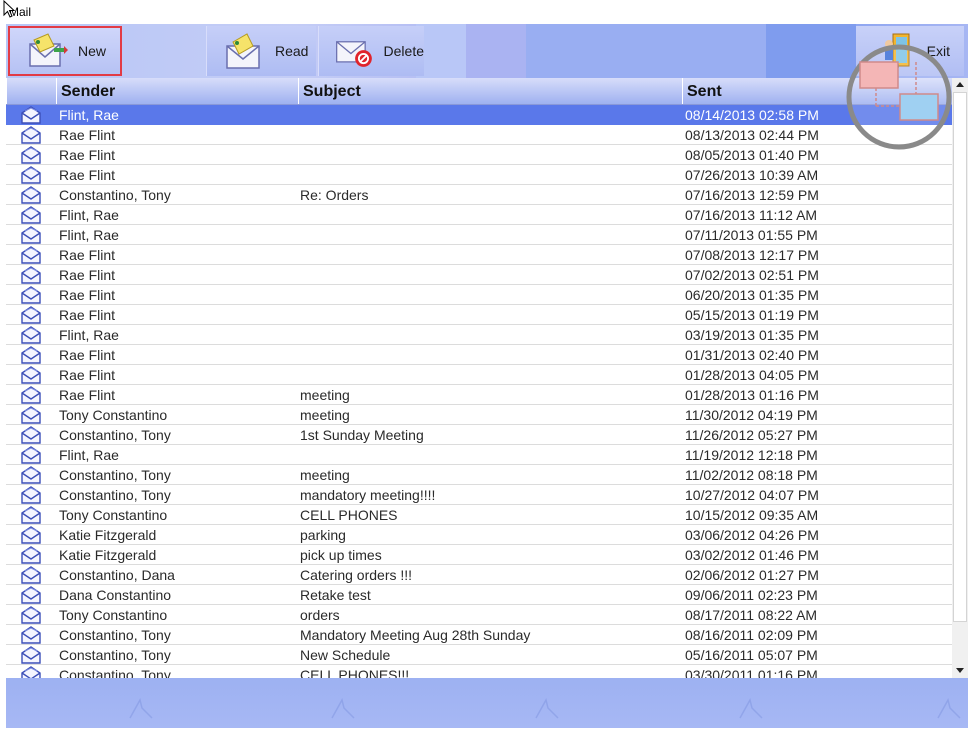  I want to click on delete-button-label: Delete, so click(403, 51).